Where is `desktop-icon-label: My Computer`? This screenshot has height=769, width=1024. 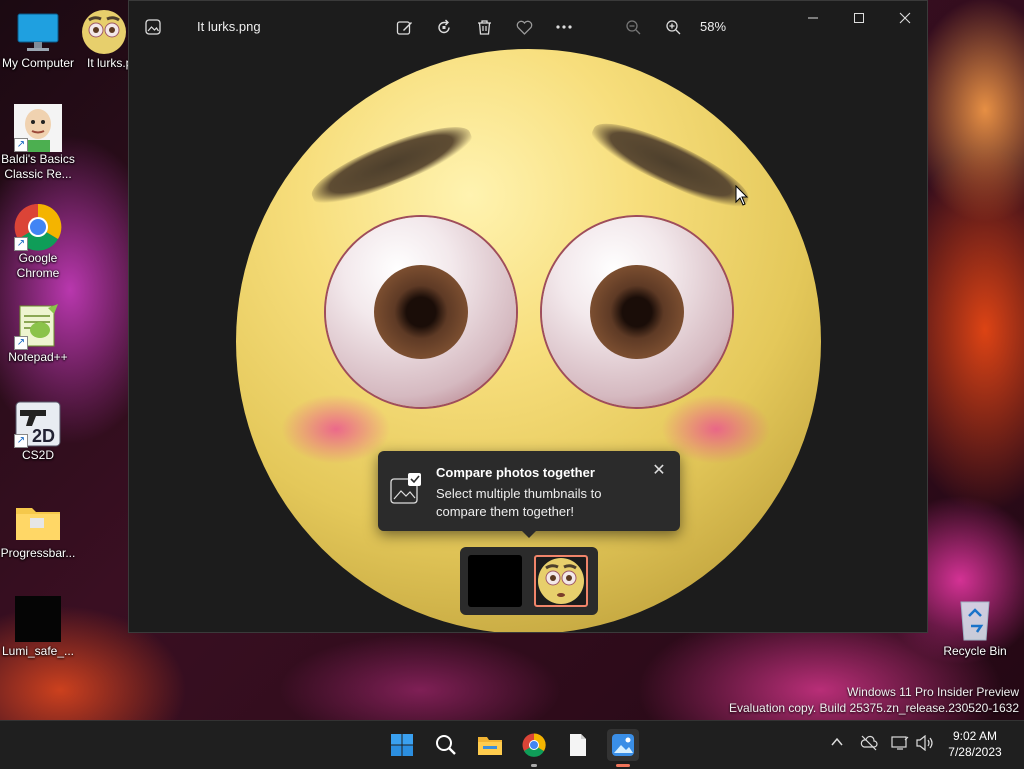 desktop-icon-label: My Computer is located at coordinates (38, 63).